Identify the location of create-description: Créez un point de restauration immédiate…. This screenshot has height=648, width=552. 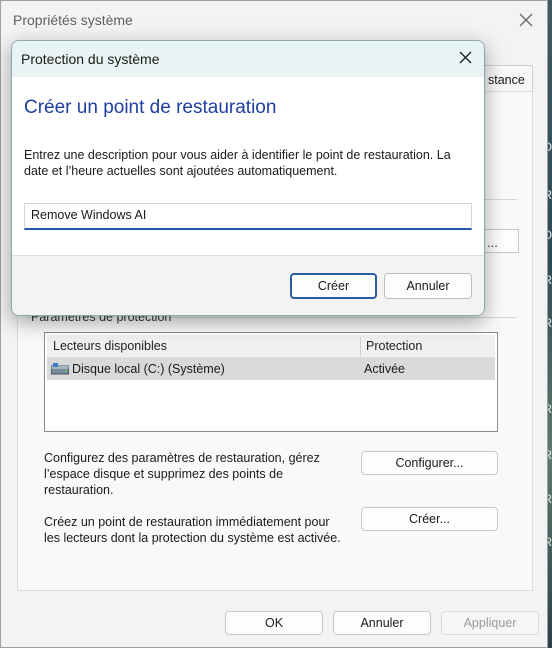
(192, 530).